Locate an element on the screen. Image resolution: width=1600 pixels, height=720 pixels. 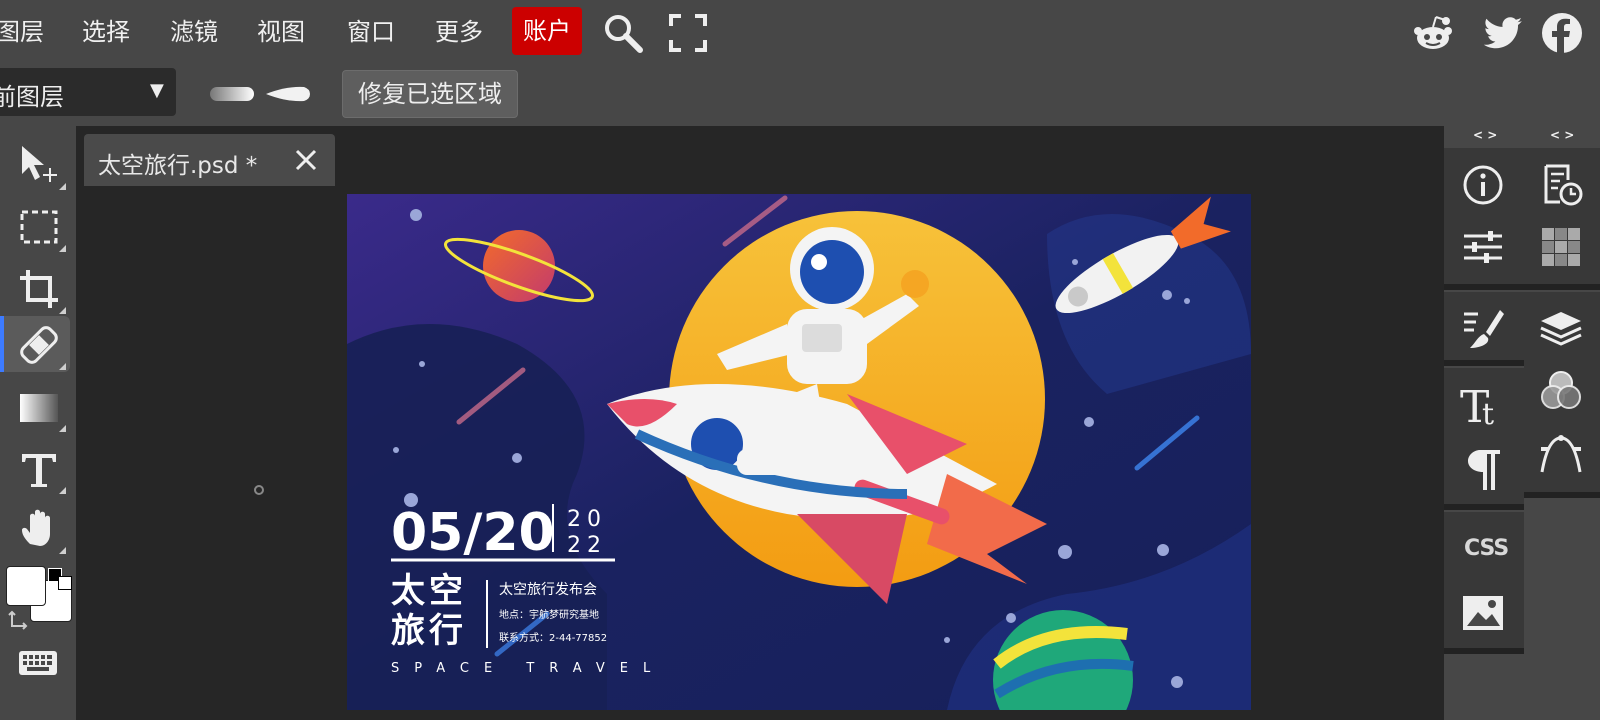
marquee-select-icon is located at coordinates (39, 227).